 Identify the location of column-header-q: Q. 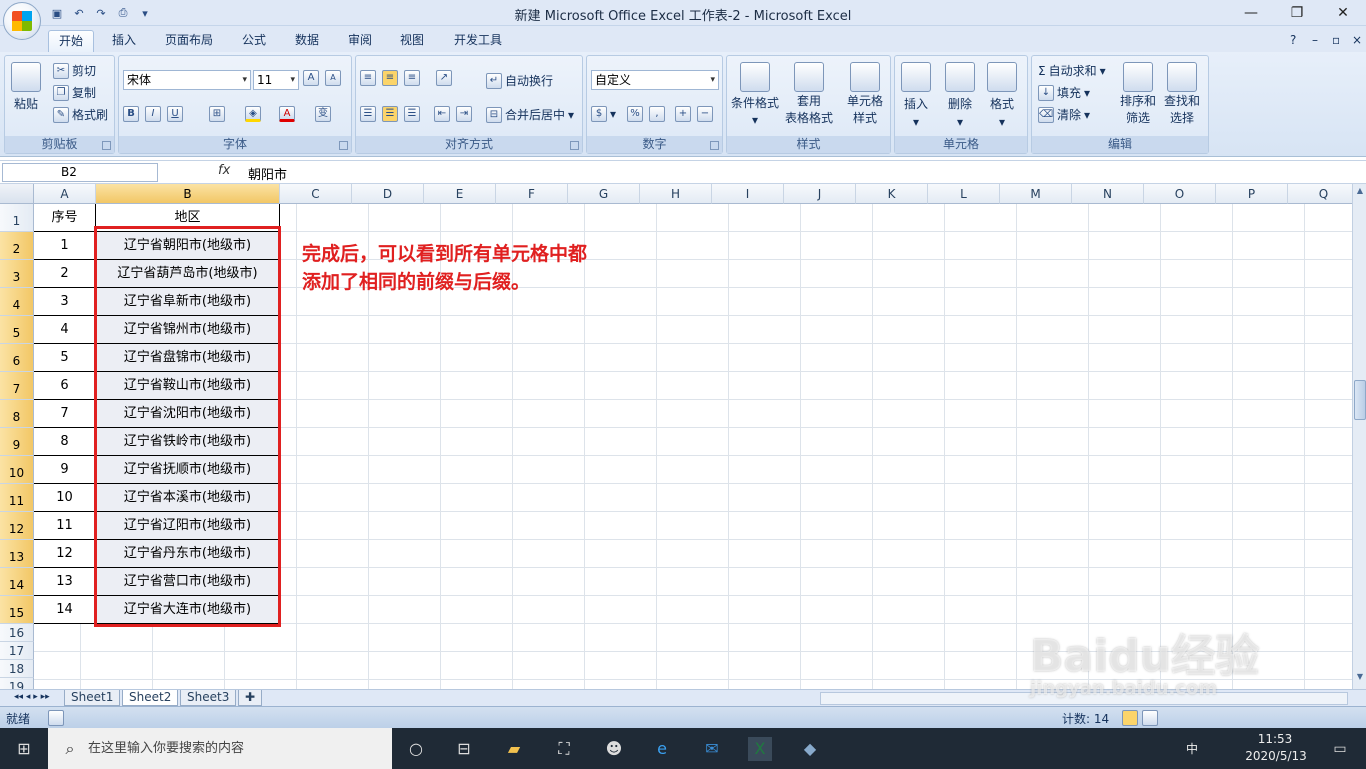
(1320, 194).